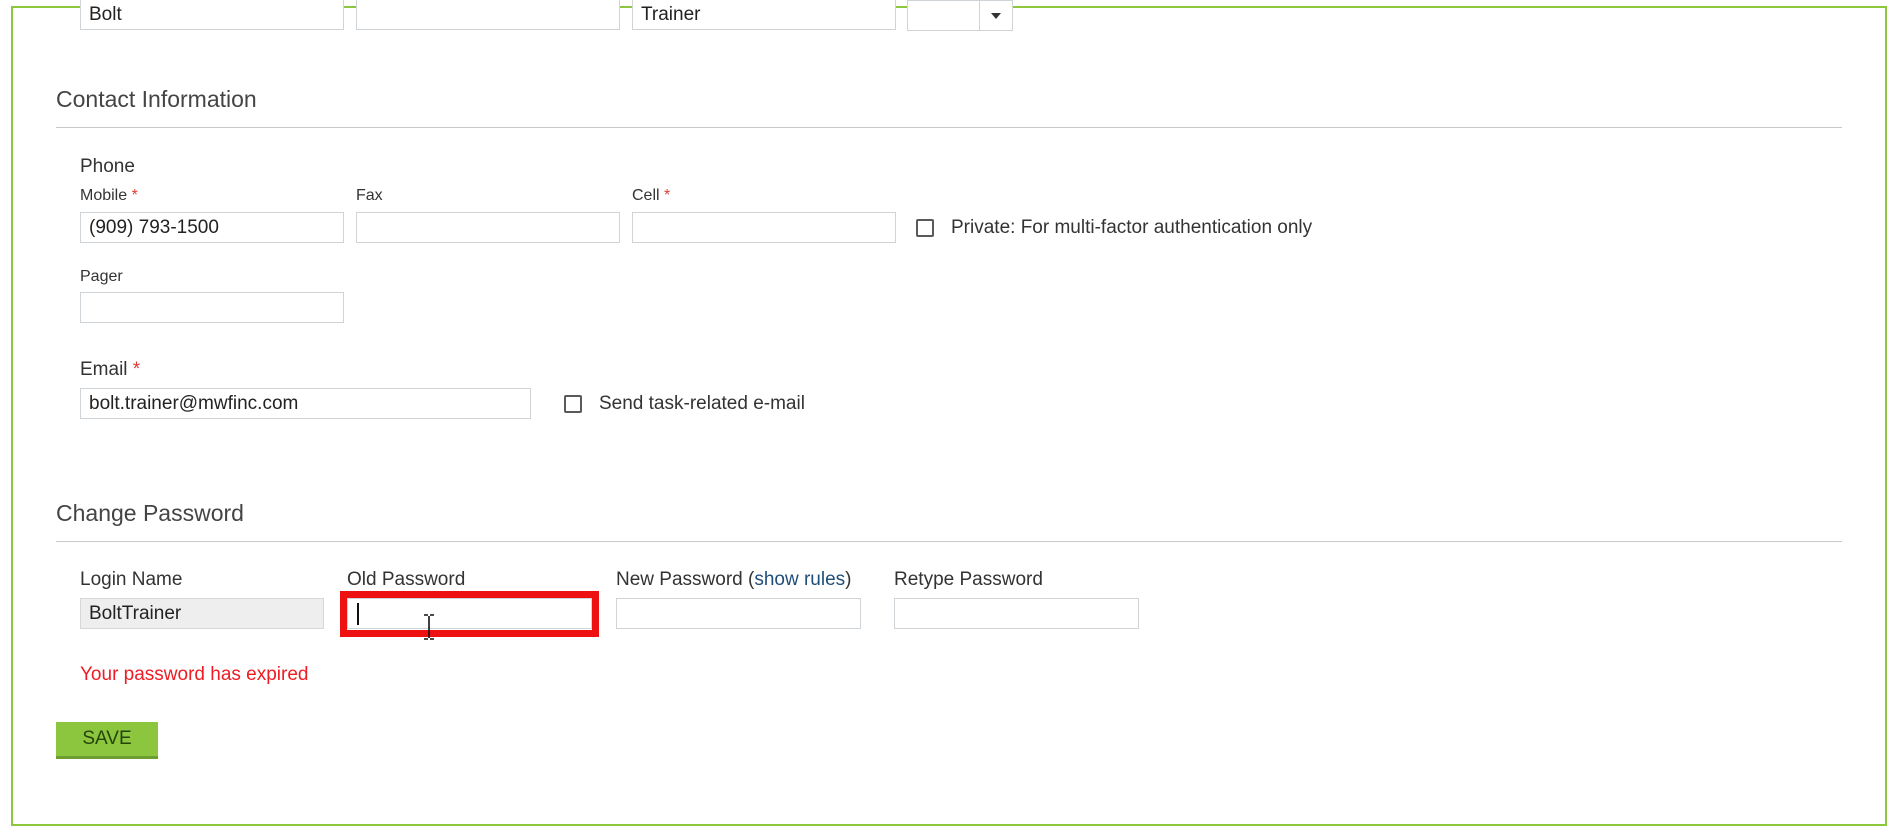 This screenshot has width=1891, height=826. Describe the element at coordinates (156, 99) in the screenshot. I see `contact-section-title: Contact Information` at that location.